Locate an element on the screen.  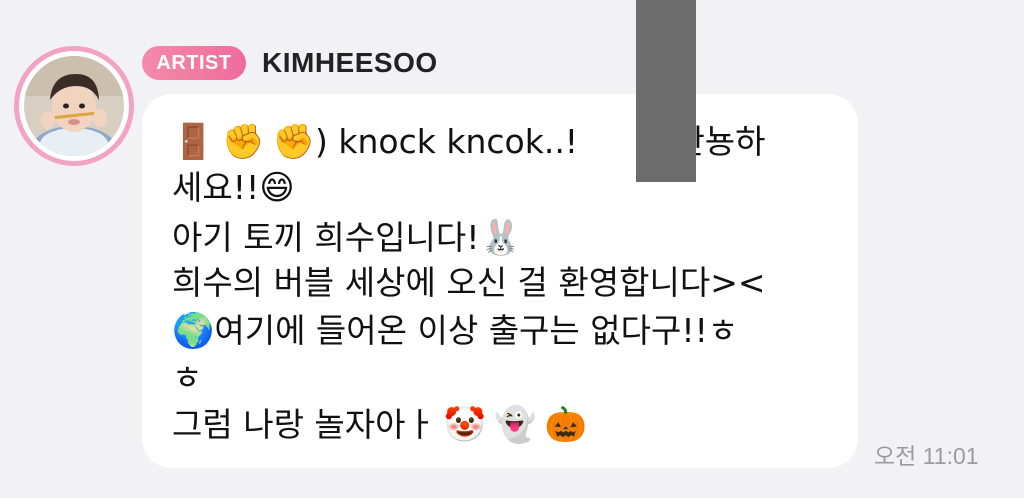
avatar is located at coordinates (74, 106).